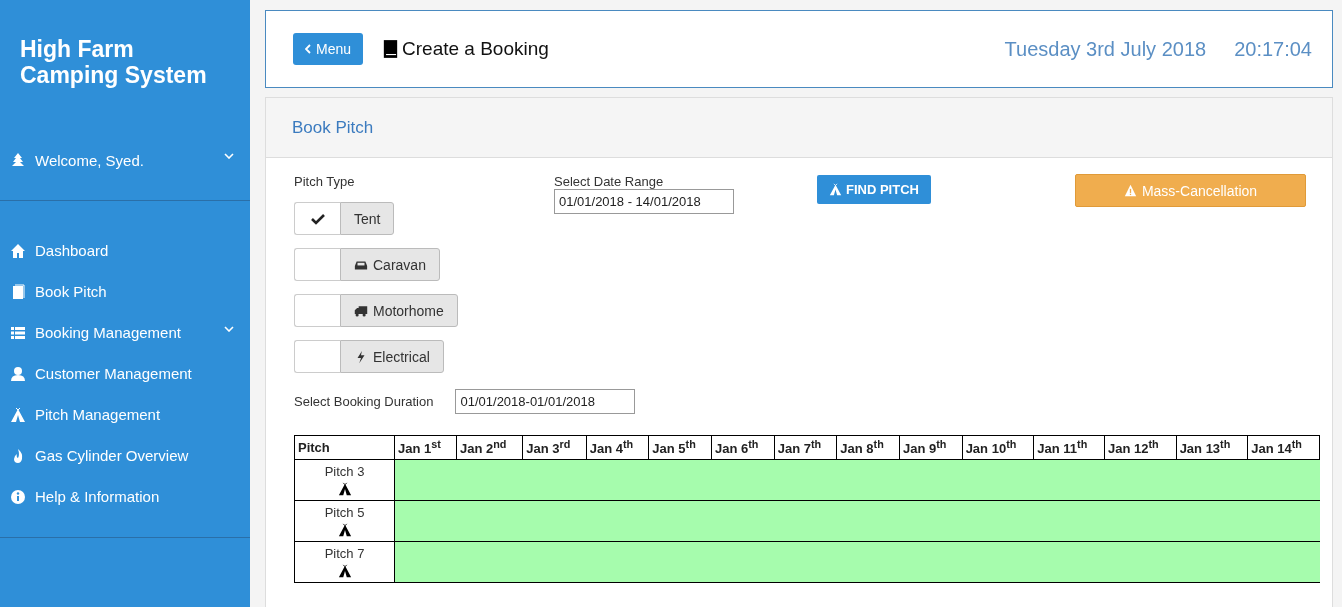 This screenshot has height=607, width=1342. Describe the element at coordinates (18, 250) in the screenshot. I see `home-icon` at that location.